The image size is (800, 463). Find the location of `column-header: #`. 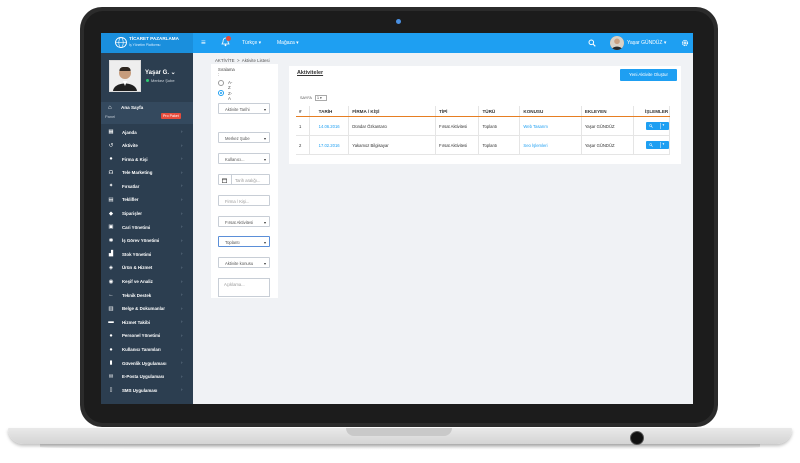

column-header: # is located at coordinates (303, 111).